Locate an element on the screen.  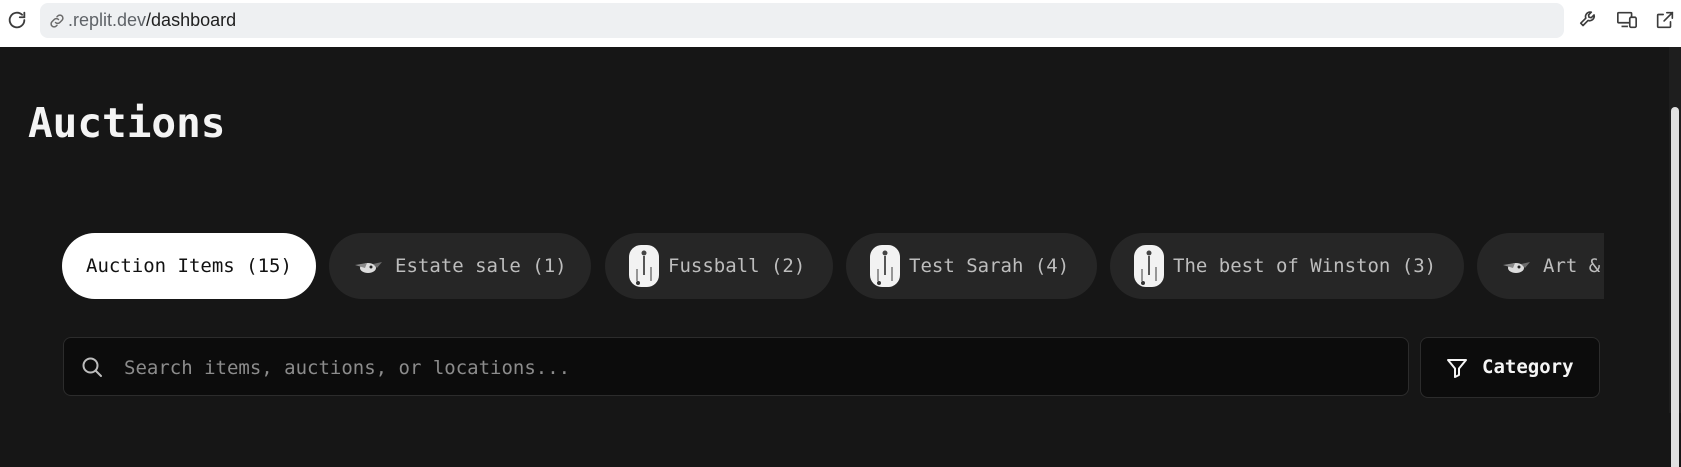
search-icon is located at coordinates (92, 367).